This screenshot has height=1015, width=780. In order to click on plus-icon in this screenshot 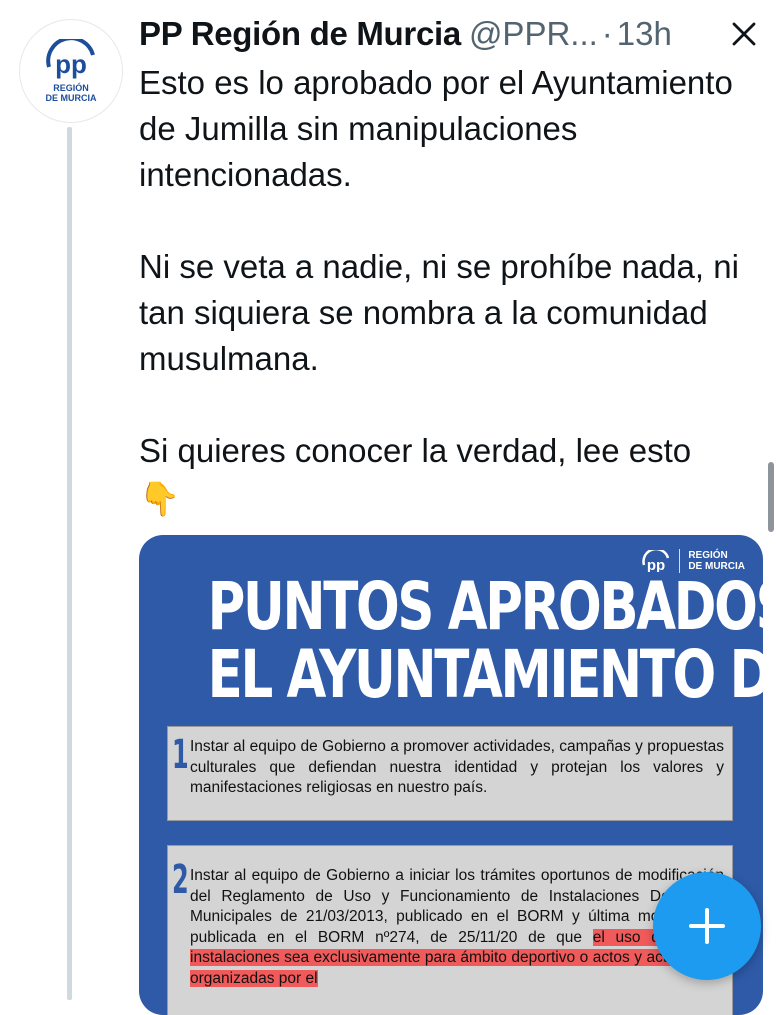, I will do `click(707, 926)`.